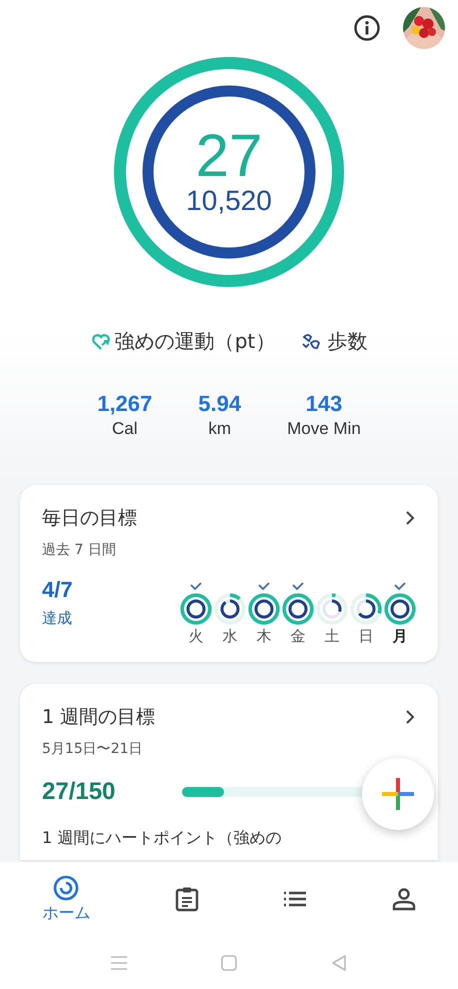  I want to click on weekday-label: 土, so click(332, 636).